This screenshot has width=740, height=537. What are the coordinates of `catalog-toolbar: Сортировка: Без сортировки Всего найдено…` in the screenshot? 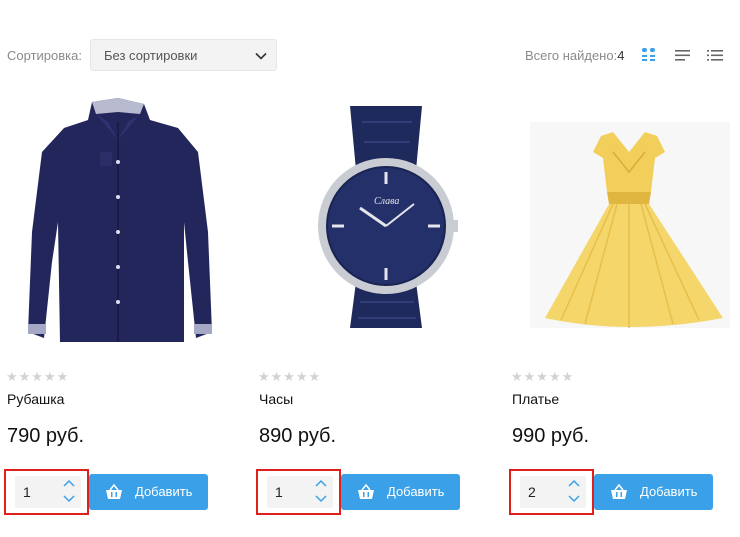 It's located at (370, 56).